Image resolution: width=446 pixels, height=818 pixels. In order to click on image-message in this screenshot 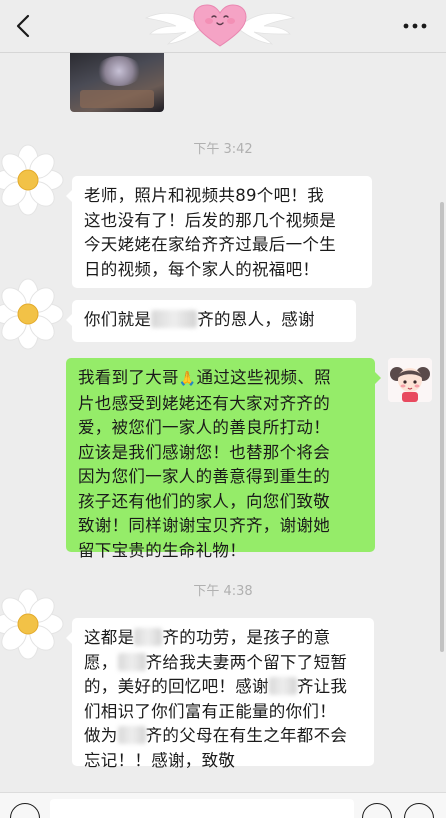, I will do `click(117, 82)`.